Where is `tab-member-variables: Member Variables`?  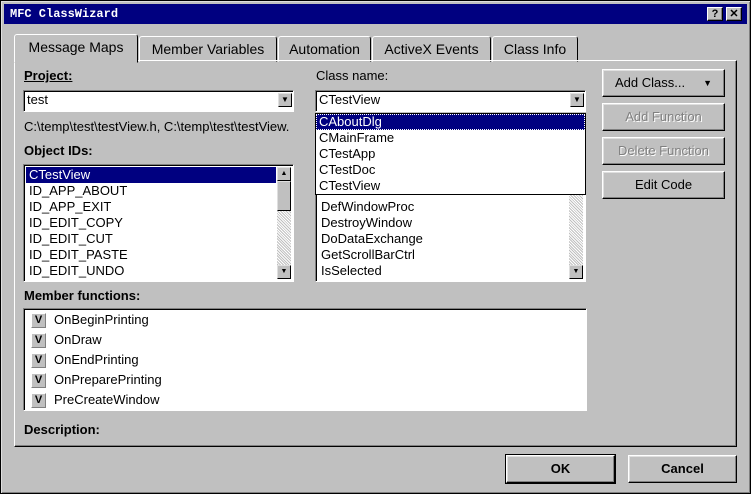
tab-member-variables: Member Variables is located at coordinates (208, 49).